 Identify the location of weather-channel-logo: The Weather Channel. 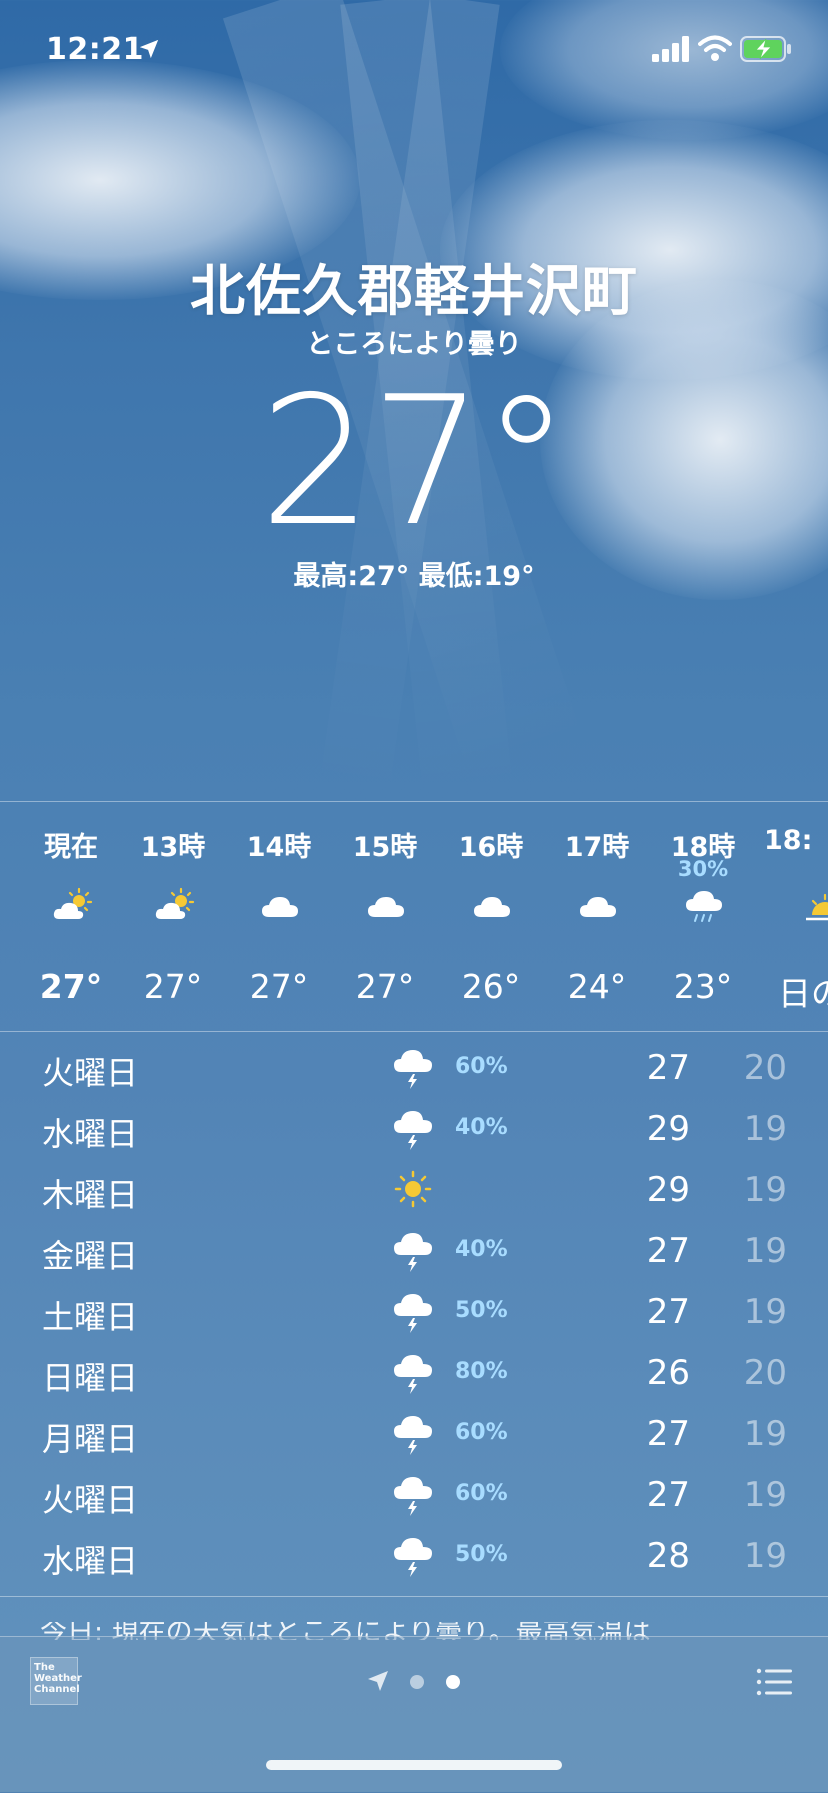
(56, 1681).